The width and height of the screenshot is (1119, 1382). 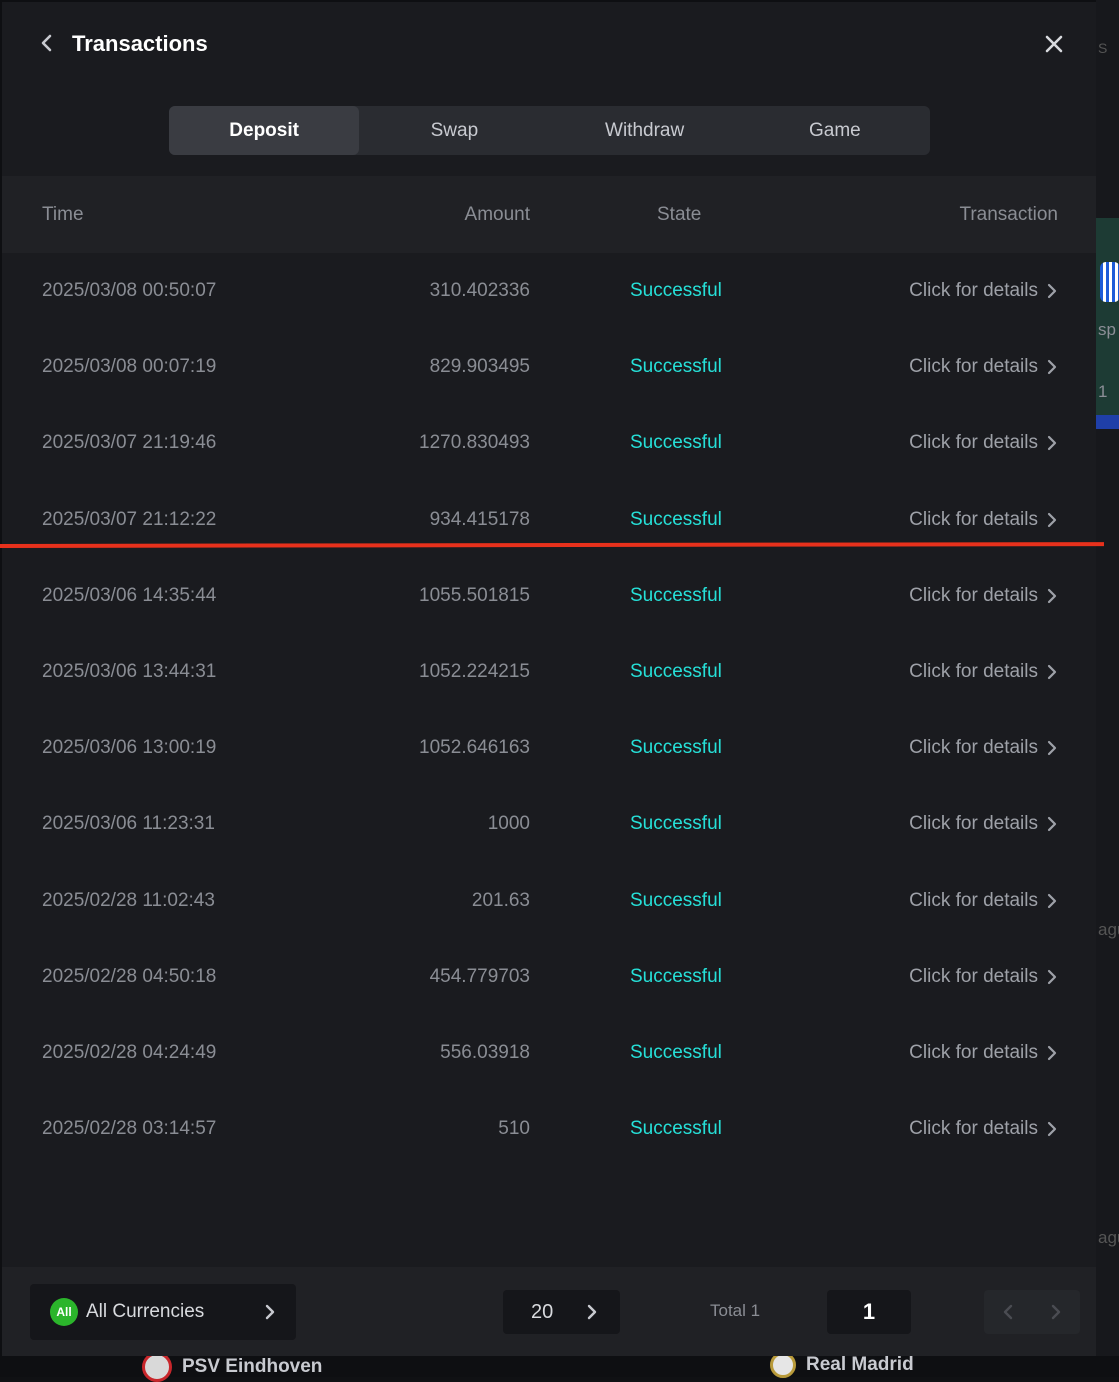 I want to click on tab-swap: Swap, so click(x=454, y=130).